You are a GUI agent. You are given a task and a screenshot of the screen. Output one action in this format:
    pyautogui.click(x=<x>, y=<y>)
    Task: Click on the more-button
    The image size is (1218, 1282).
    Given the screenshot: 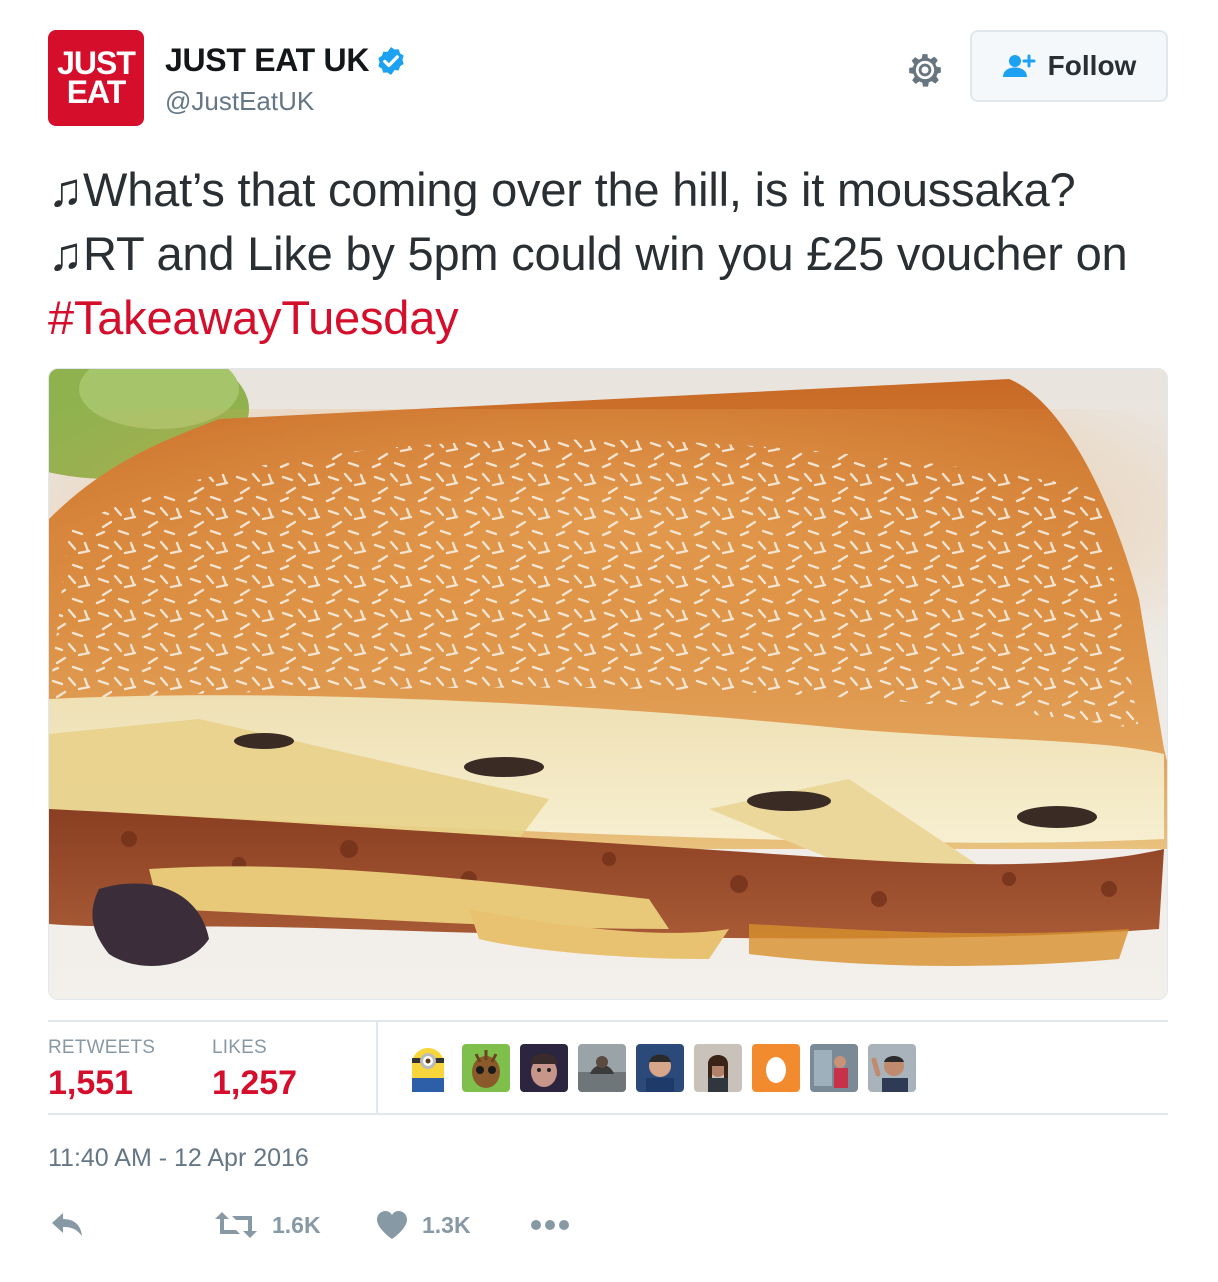 What is the action you would take?
    pyautogui.click(x=557, y=1225)
    